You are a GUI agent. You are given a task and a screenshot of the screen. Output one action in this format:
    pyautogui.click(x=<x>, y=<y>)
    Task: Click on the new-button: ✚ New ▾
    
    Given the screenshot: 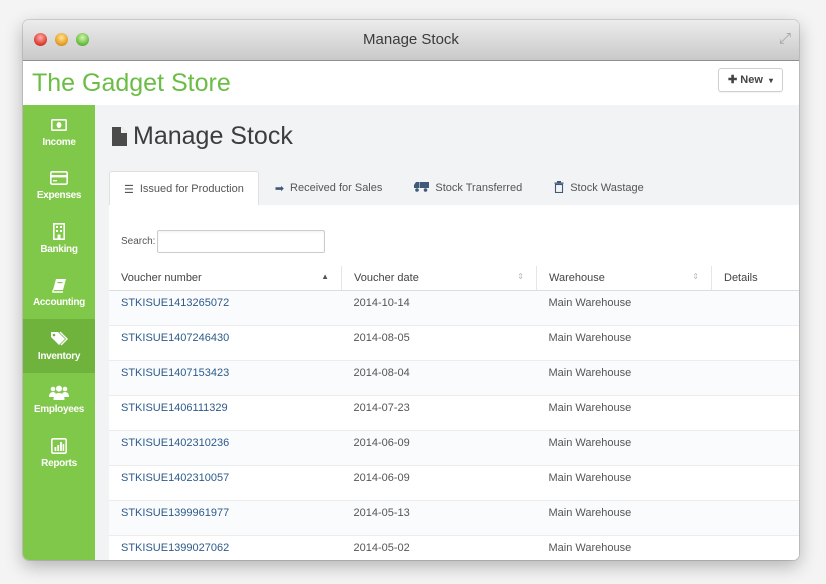 What is the action you would take?
    pyautogui.click(x=750, y=80)
    